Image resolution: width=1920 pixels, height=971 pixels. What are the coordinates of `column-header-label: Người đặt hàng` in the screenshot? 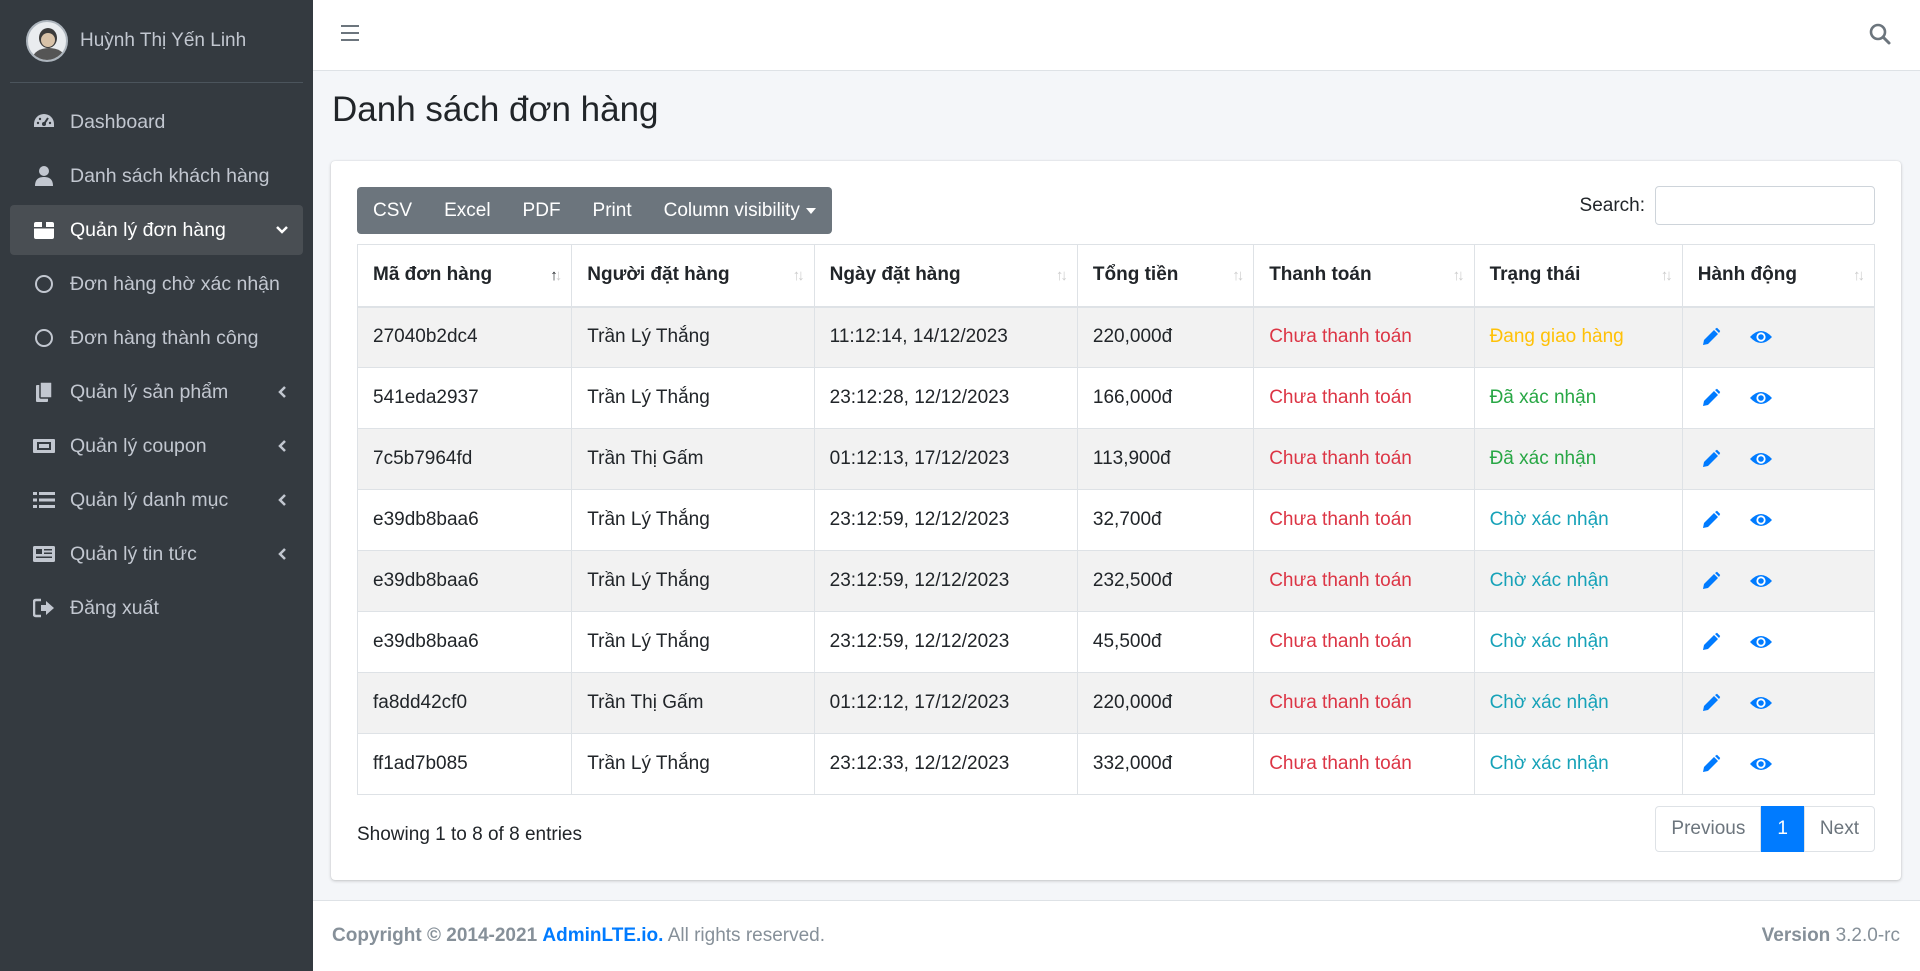 It's located at (658, 275).